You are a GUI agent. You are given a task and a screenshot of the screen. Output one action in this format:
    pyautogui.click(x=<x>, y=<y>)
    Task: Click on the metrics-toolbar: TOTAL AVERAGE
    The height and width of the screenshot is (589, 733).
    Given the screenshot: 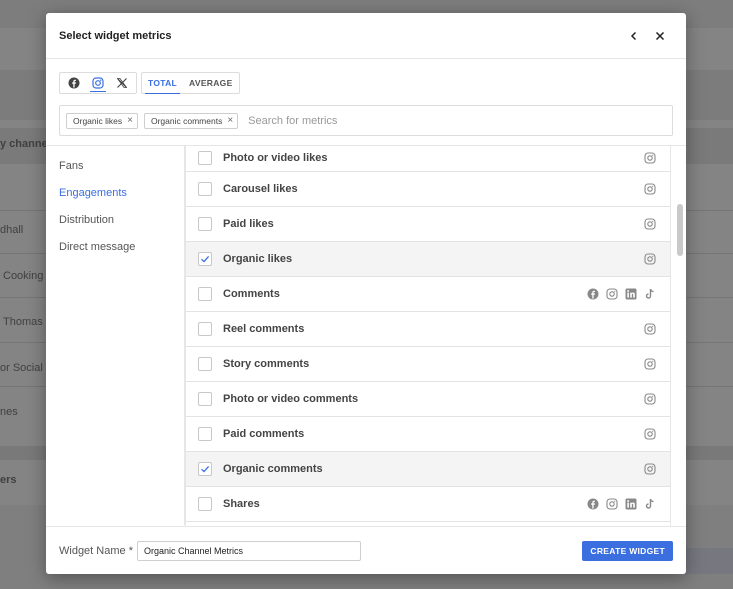 What is the action you would take?
    pyautogui.click(x=149, y=83)
    